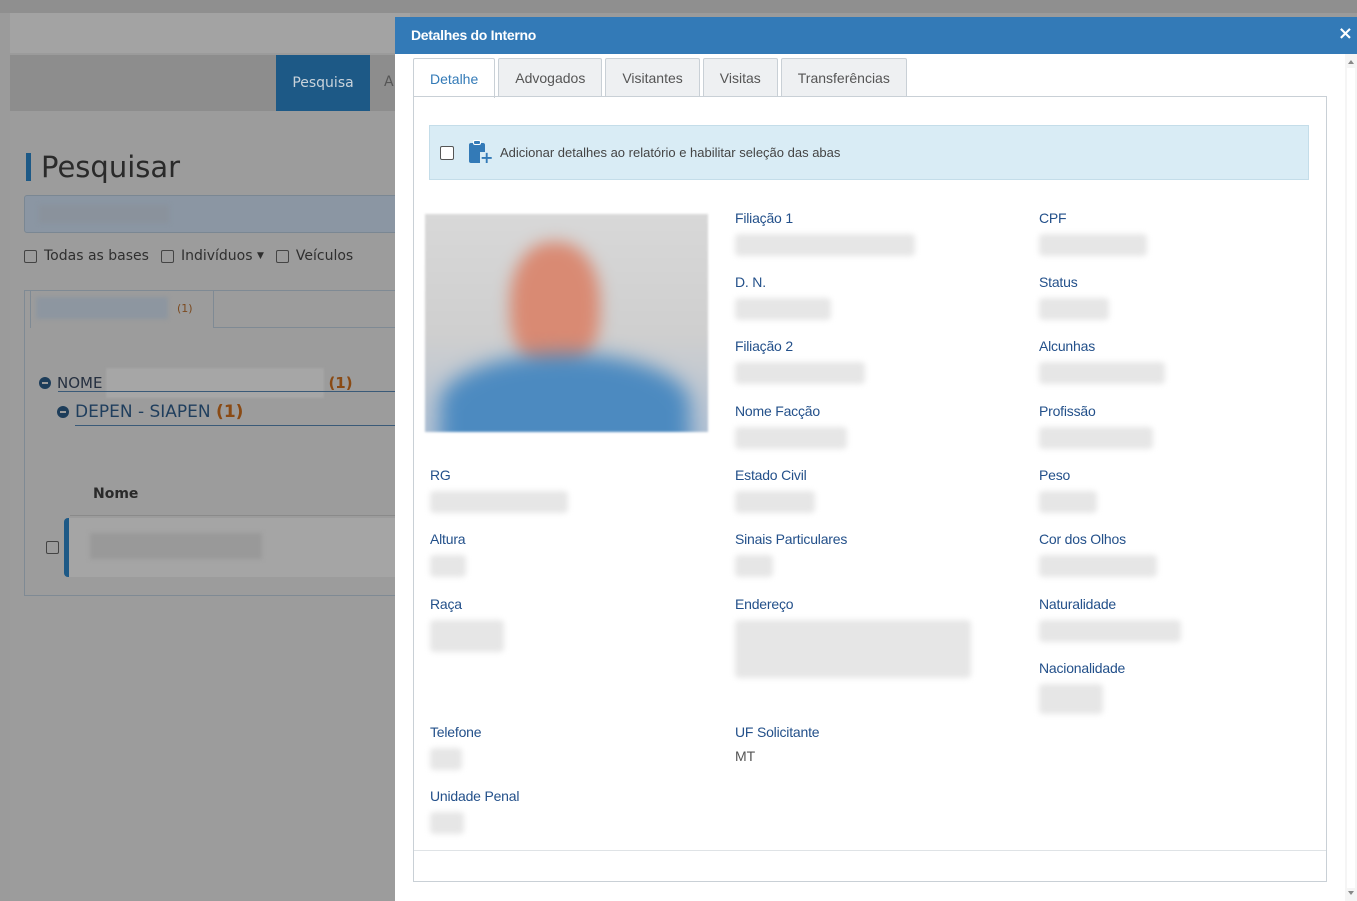 This screenshot has height=901, width=1357. I want to click on tree-node-nome-value-redacted, so click(215, 383).